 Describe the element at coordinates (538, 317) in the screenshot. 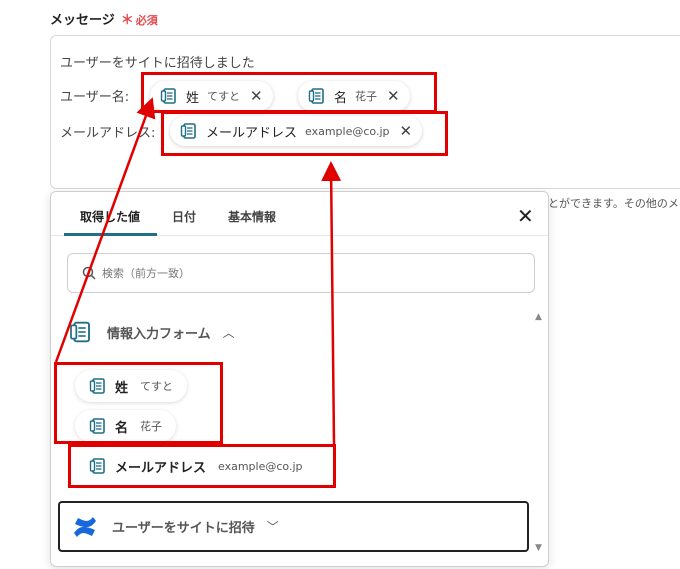

I see `scroll-up-arrow-icon: ▲` at that location.